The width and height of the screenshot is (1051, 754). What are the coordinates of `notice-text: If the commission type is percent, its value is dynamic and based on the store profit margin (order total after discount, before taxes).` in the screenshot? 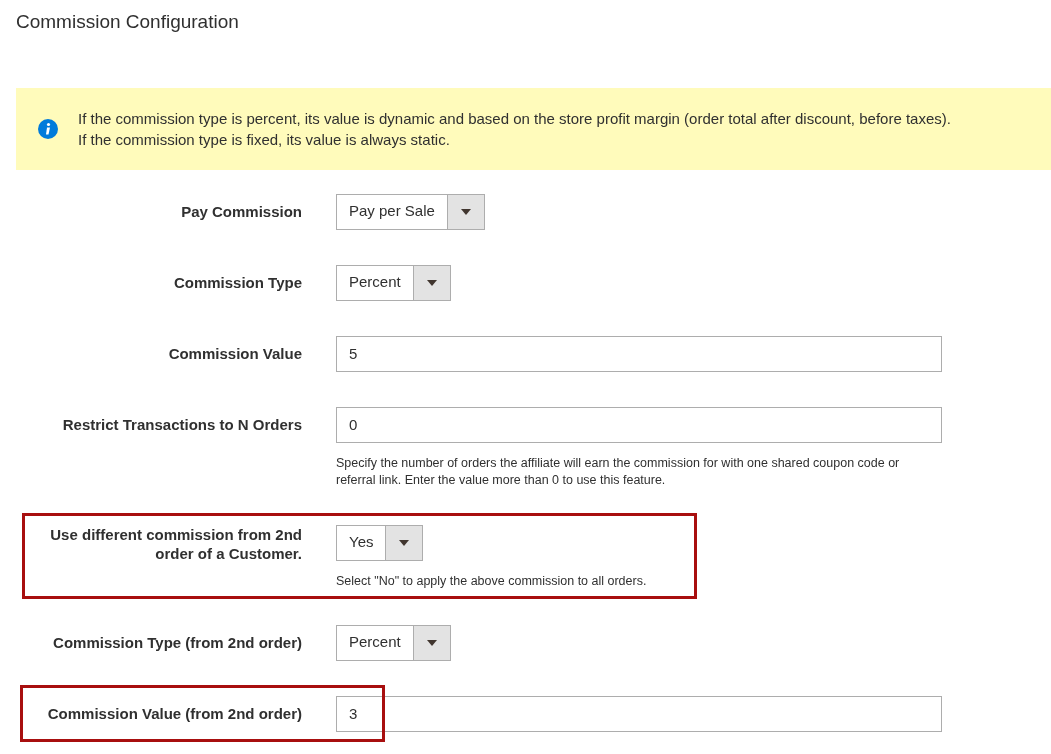 It's located at (514, 118).